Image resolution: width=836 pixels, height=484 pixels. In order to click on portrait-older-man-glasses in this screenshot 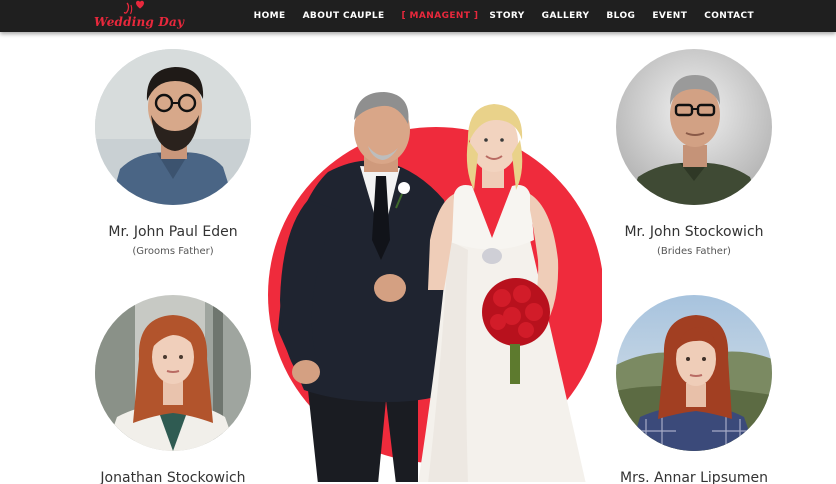, I will do `click(694, 127)`.